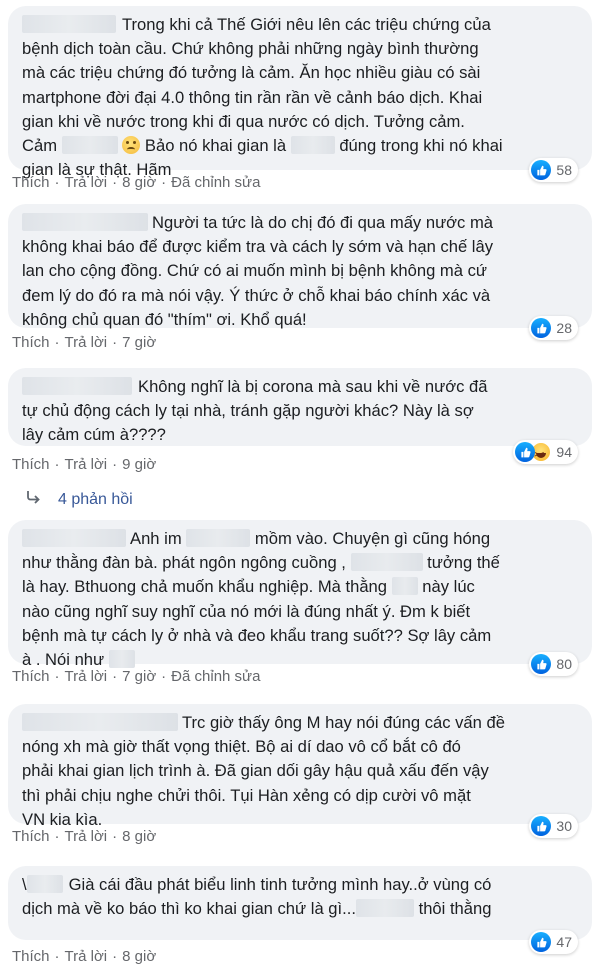 This screenshot has width=600, height=978. Describe the element at coordinates (553, 328) in the screenshot. I see `reaction-summary: 28` at that location.